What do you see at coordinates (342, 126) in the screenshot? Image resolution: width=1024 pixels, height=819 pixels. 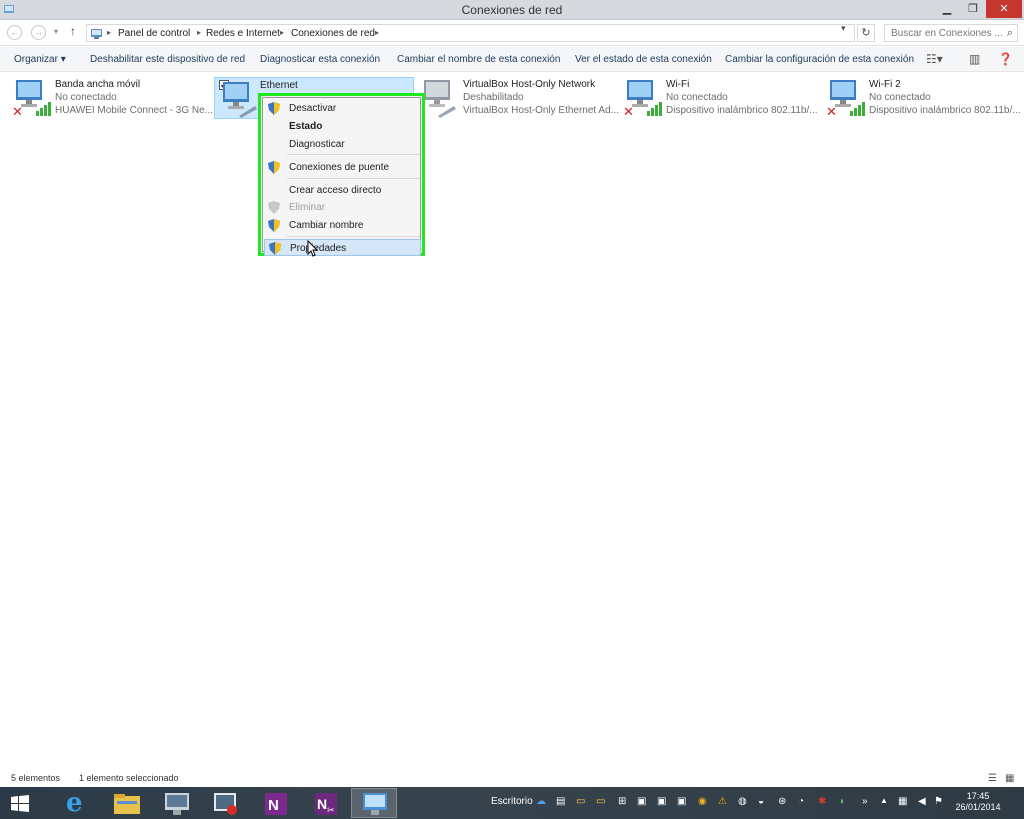 I see `menu-item-status: Estado` at bounding box center [342, 126].